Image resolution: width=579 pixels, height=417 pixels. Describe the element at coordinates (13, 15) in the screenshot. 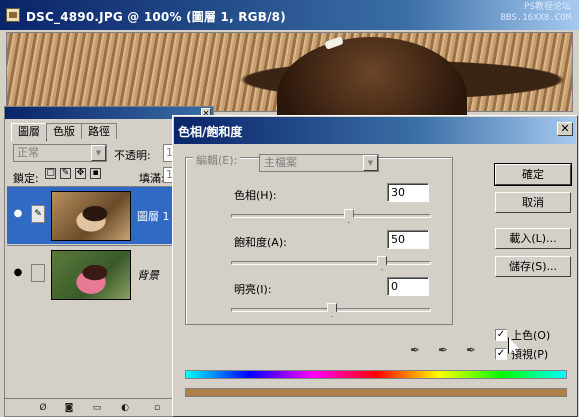

I see `photoshop-document-icon` at that location.